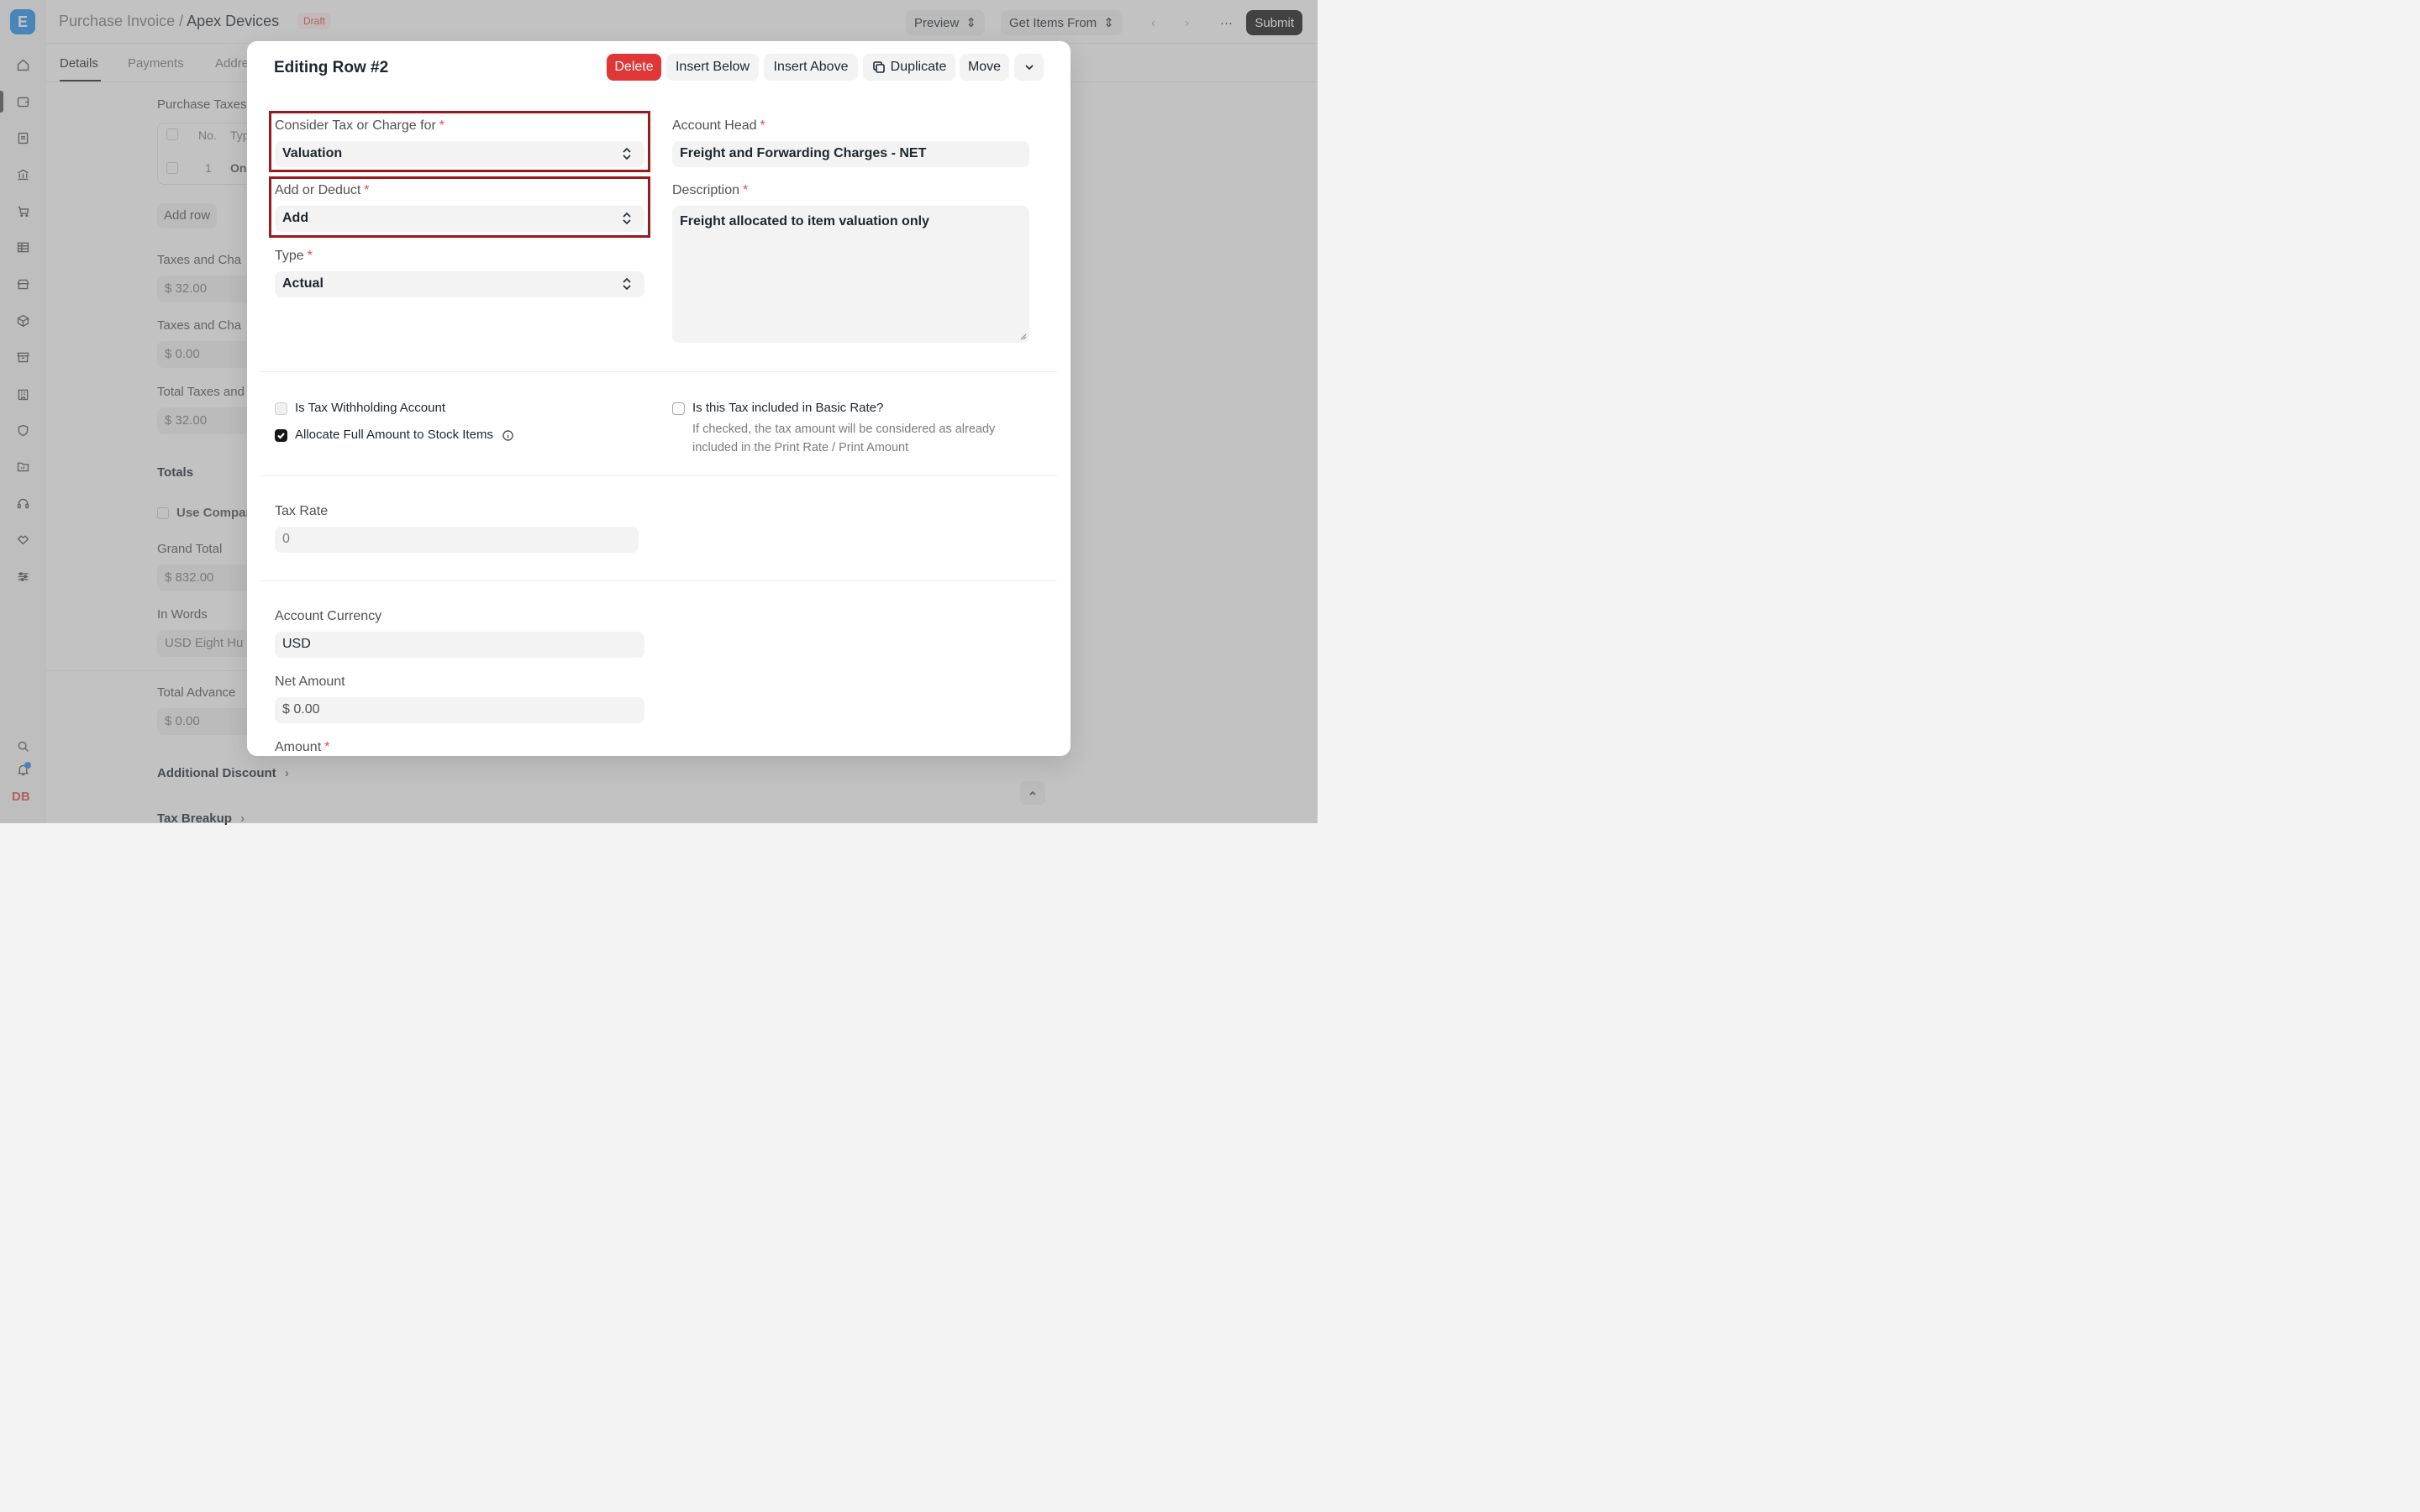 This screenshot has height=1512, width=2420. Describe the element at coordinates (303, 283) in the screenshot. I see `type-value: Actual` at that location.